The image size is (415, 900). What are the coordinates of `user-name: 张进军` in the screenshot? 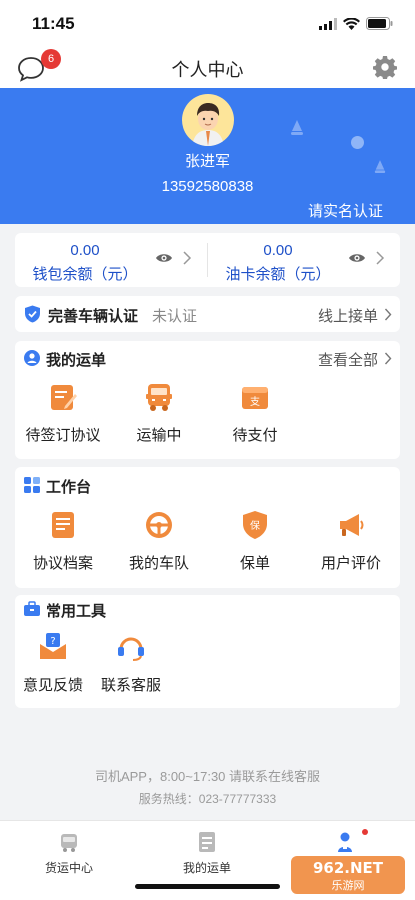 It's located at (207, 161).